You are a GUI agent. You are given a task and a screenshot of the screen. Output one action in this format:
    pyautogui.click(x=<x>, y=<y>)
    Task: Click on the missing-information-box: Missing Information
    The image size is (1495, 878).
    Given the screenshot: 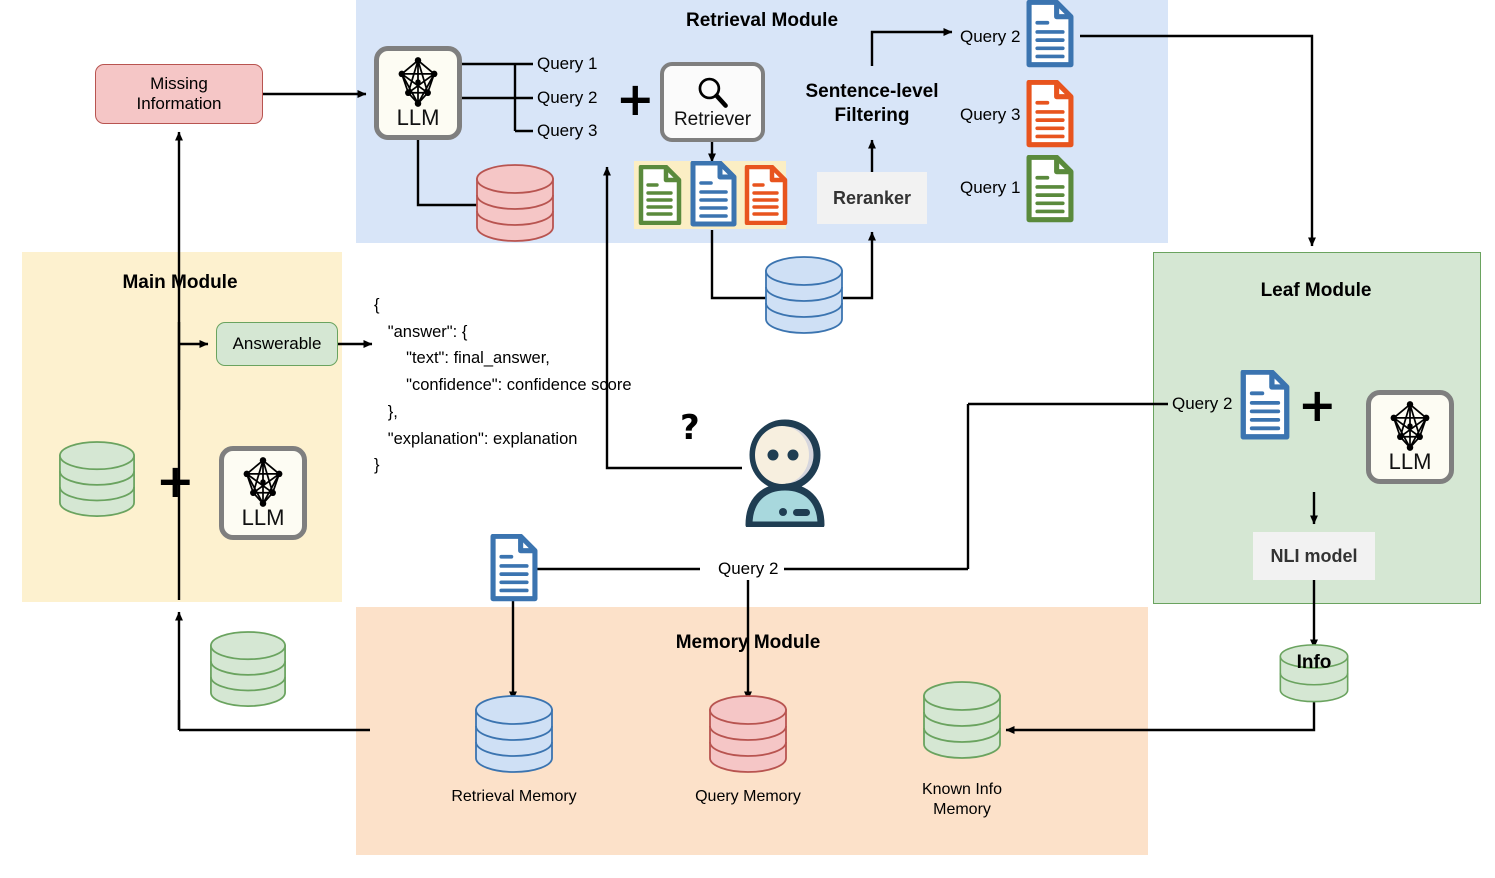 What is the action you would take?
    pyautogui.click(x=179, y=94)
    